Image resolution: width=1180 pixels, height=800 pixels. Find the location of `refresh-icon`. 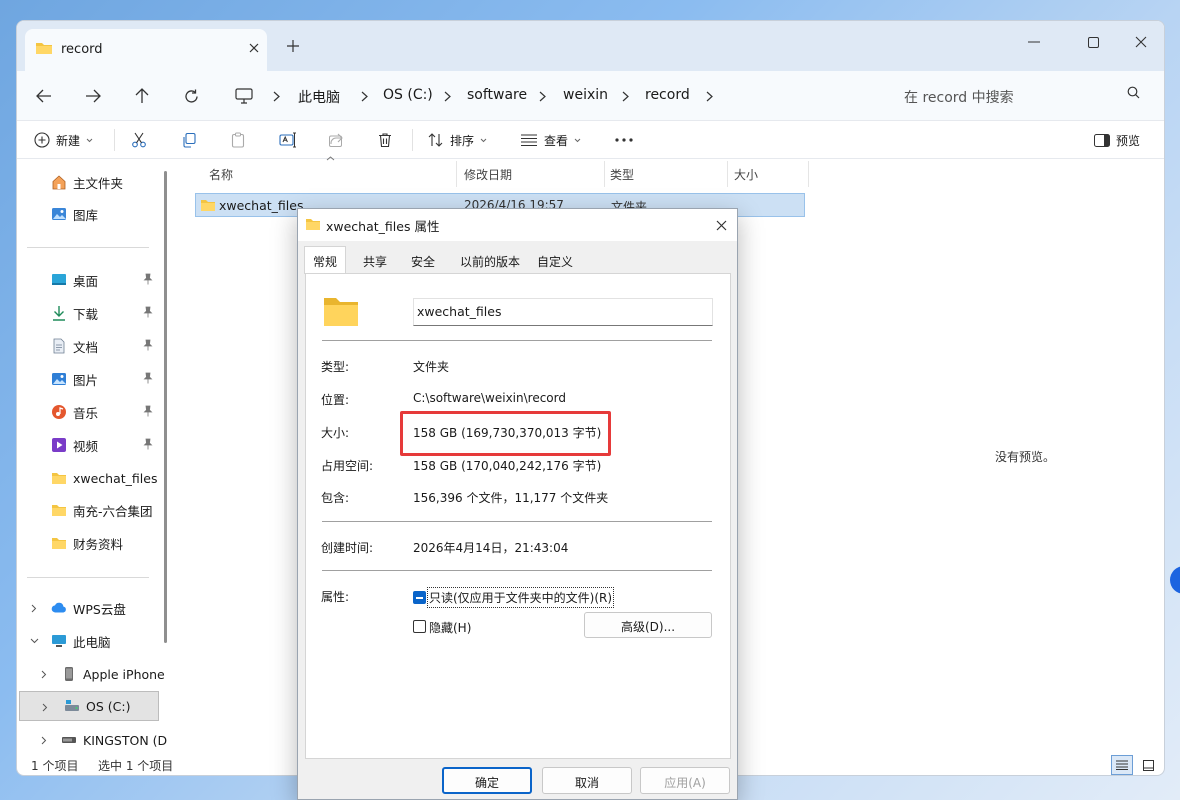

refresh-icon is located at coordinates (191, 96).